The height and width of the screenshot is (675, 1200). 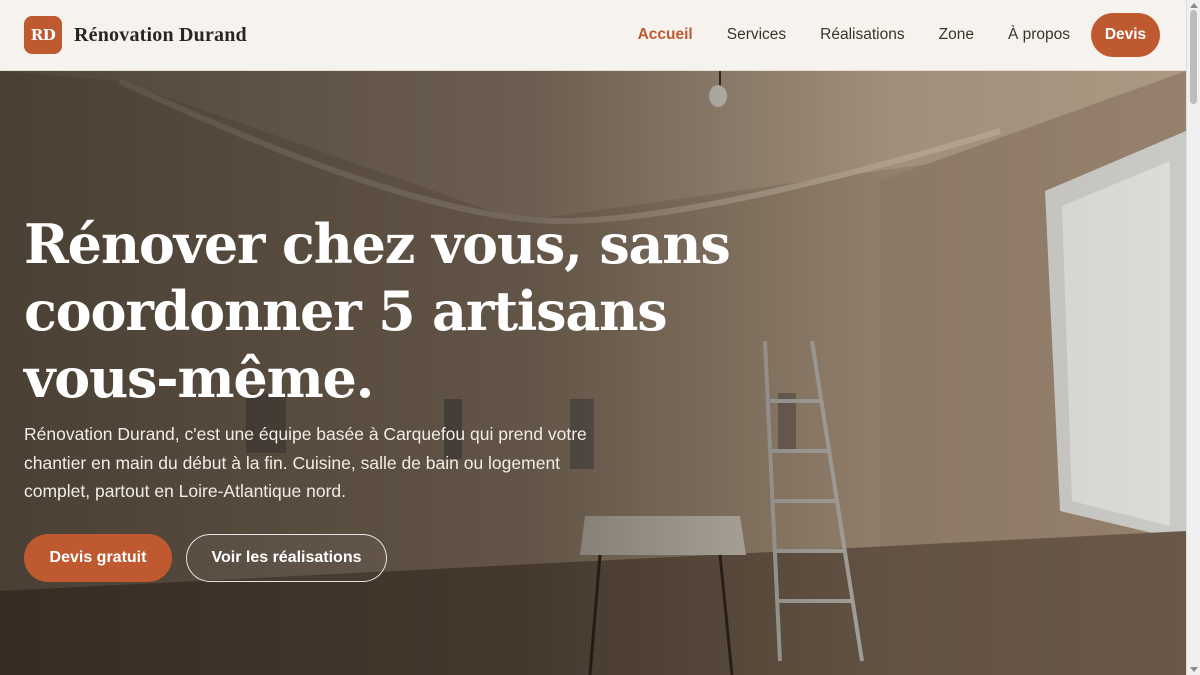 What do you see at coordinates (665, 35) in the screenshot?
I see `nav-item-accueil: Accueil` at bounding box center [665, 35].